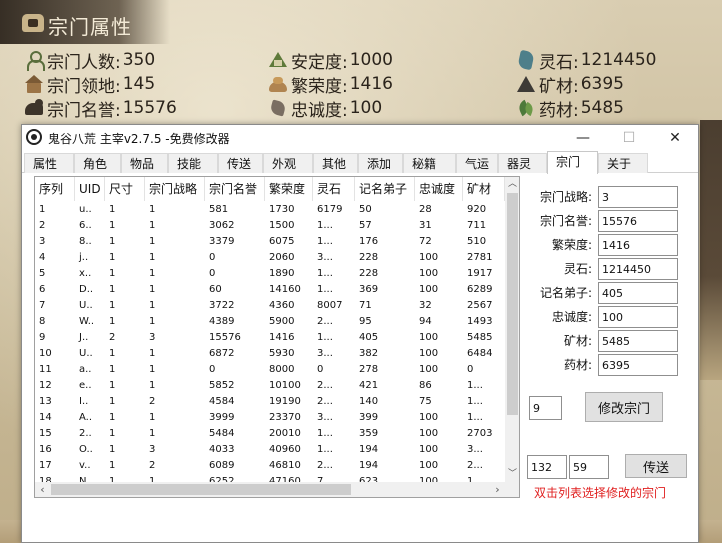 This screenshot has height=543, width=722. What do you see at coordinates (270, 274) in the screenshot?
I see `table-row: 5 x.. 1 1 0 1890 1... 228 100 1917` at bounding box center [270, 274].